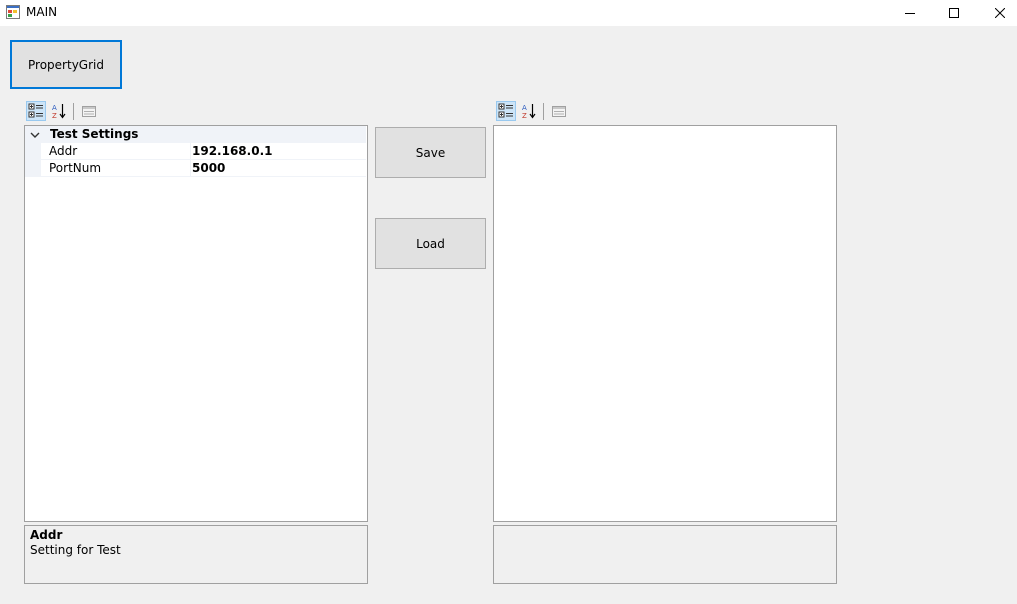  I want to click on description-text: Setting for Test, so click(75, 550).